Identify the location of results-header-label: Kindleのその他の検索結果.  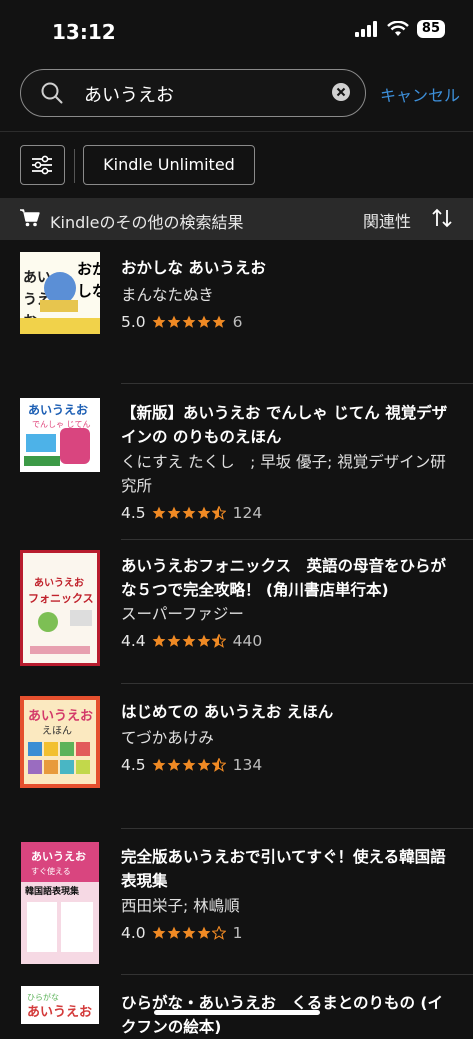
(147, 222).